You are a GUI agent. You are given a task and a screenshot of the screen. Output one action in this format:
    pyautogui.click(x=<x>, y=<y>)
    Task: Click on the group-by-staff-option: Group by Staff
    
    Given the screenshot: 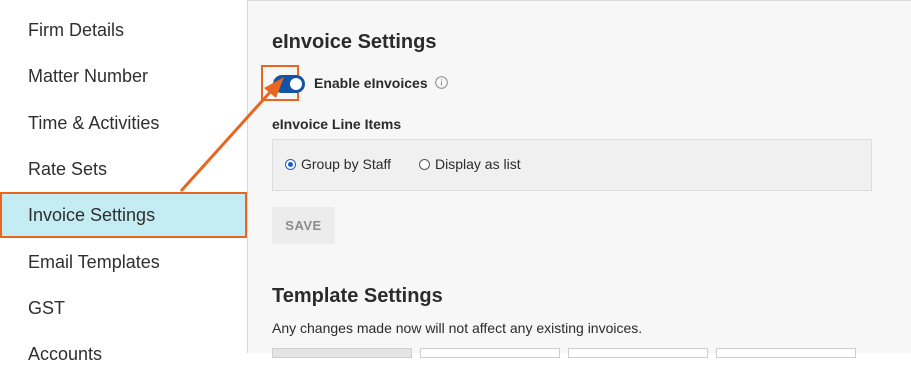 What is the action you would take?
    pyautogui.click(x=338, y=164)
    